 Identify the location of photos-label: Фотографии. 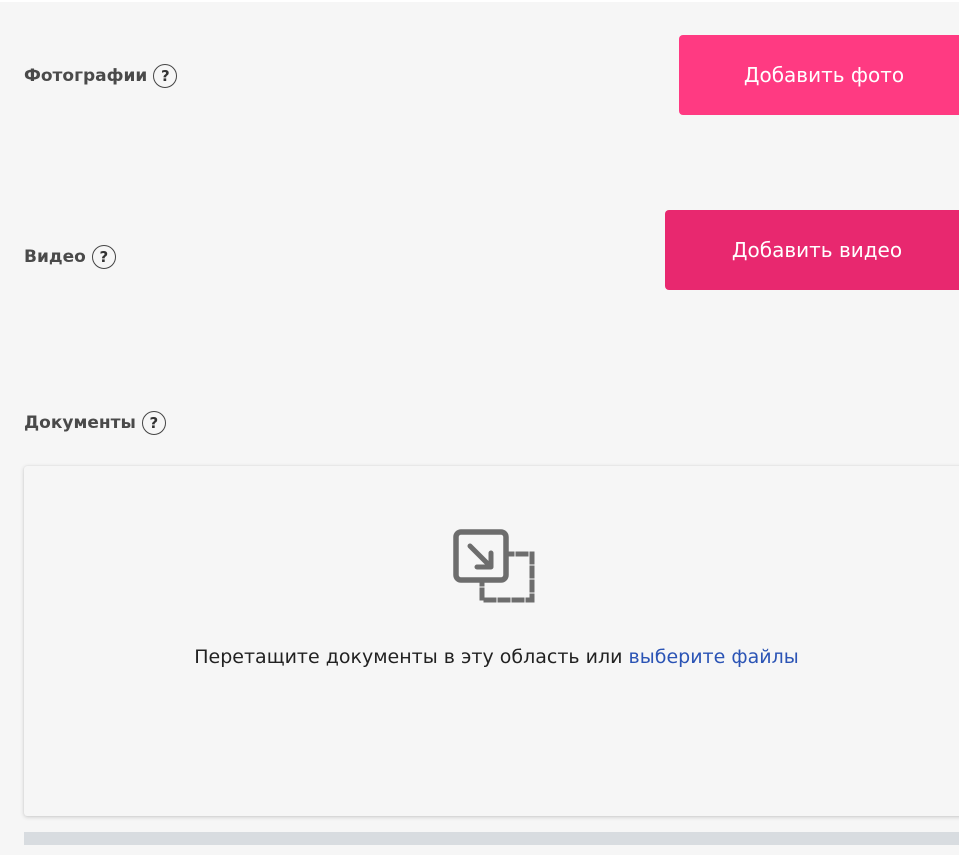
(86, 76).